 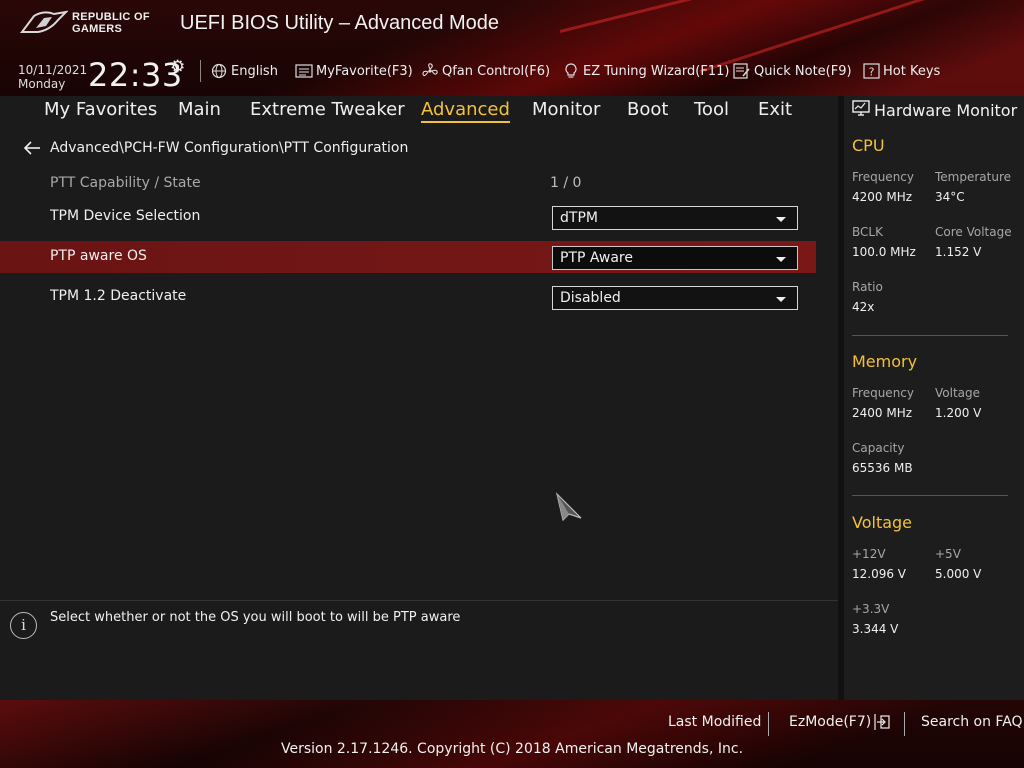 What do you see at coordinates (675, 258) in the screenshot?
I see `ptp-aware-os-dropdown: PTP Aware` at bounding box center [675, 258].